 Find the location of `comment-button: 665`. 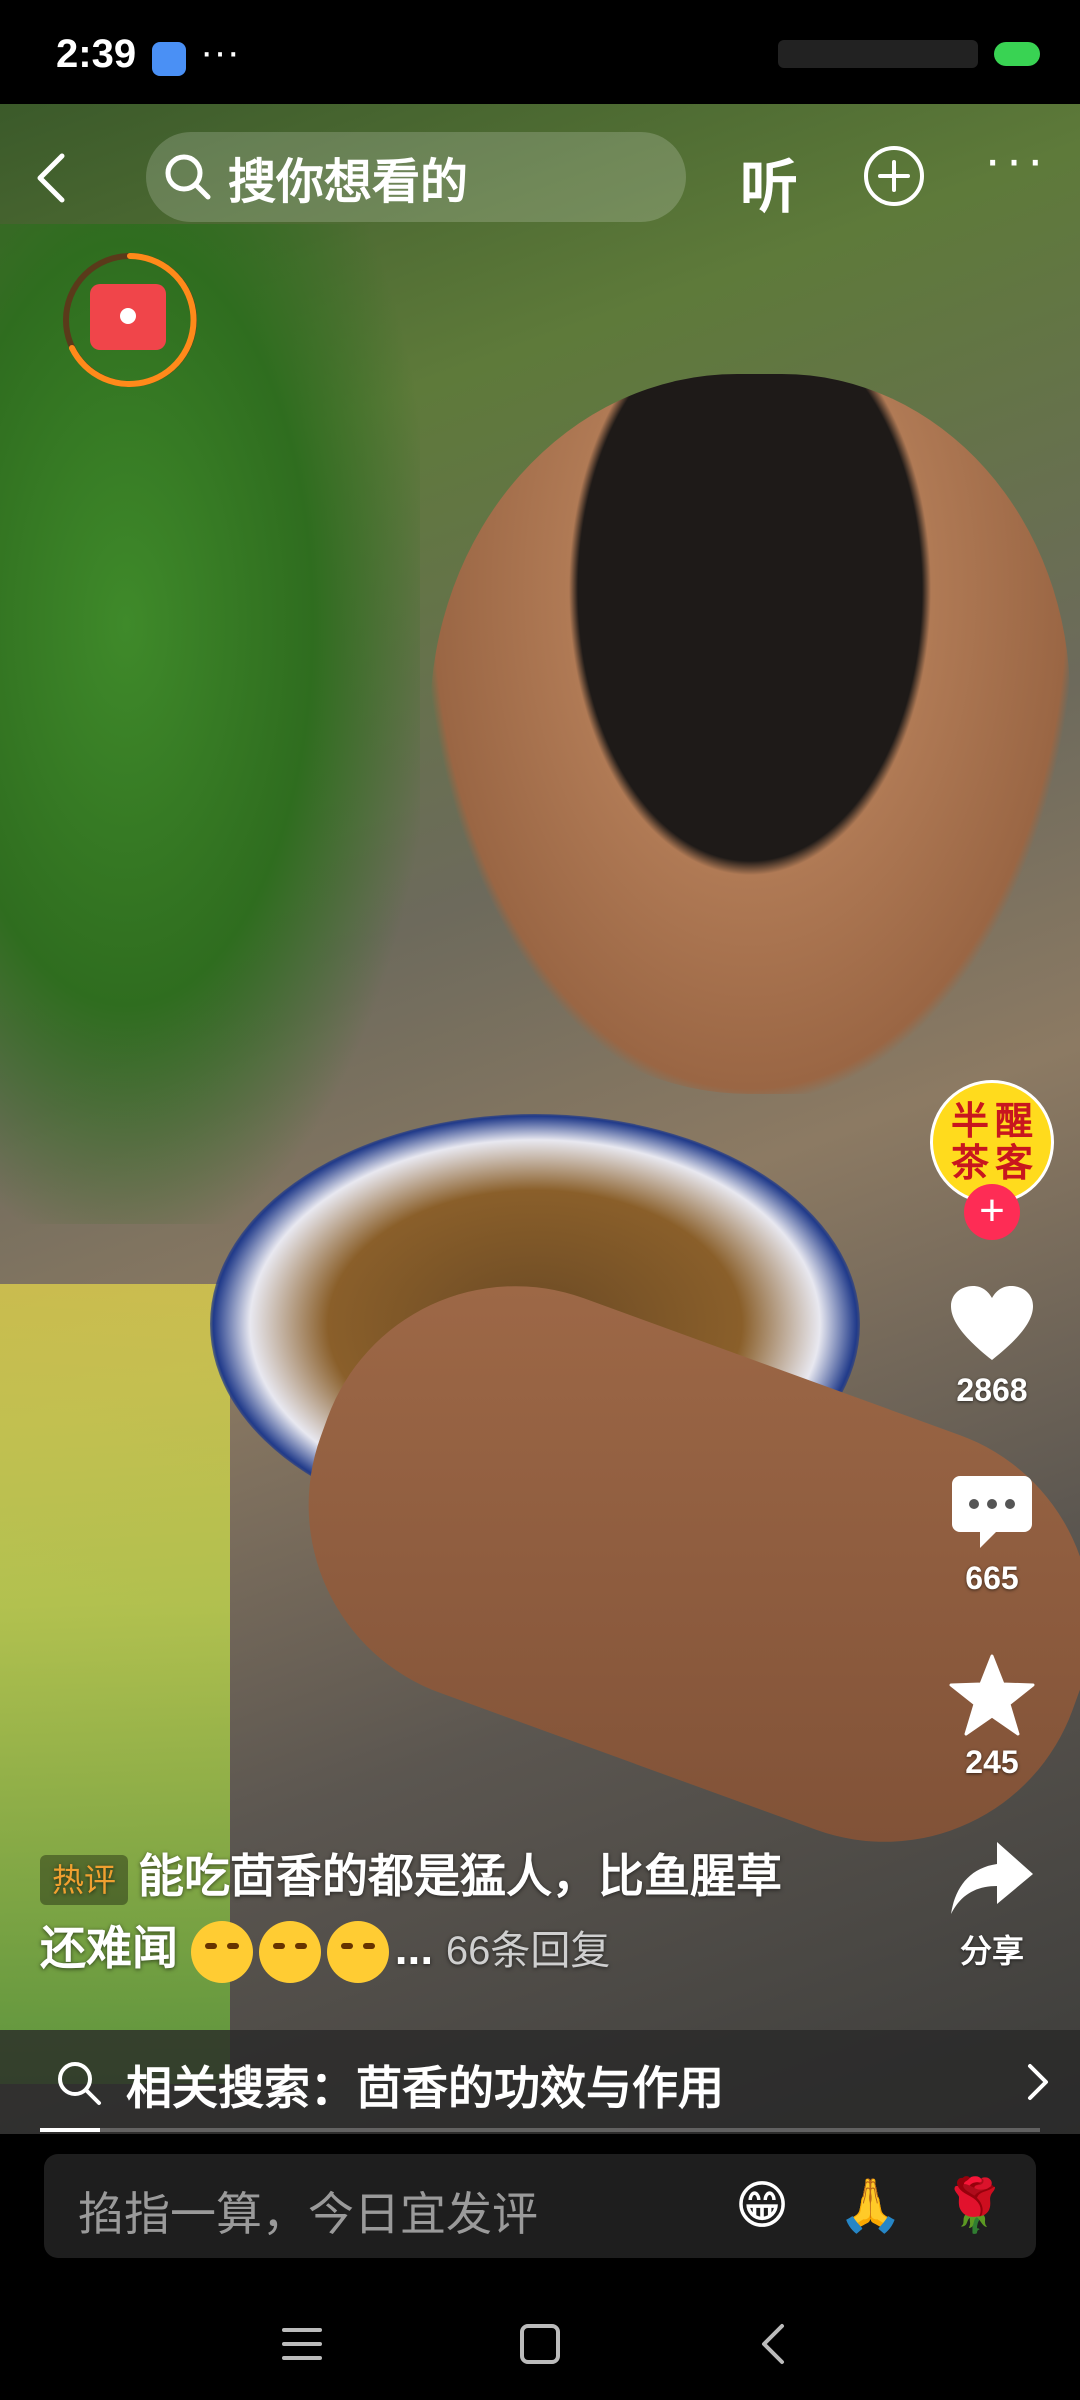

comment-button: 665 is located at coordinates (992, 1534).